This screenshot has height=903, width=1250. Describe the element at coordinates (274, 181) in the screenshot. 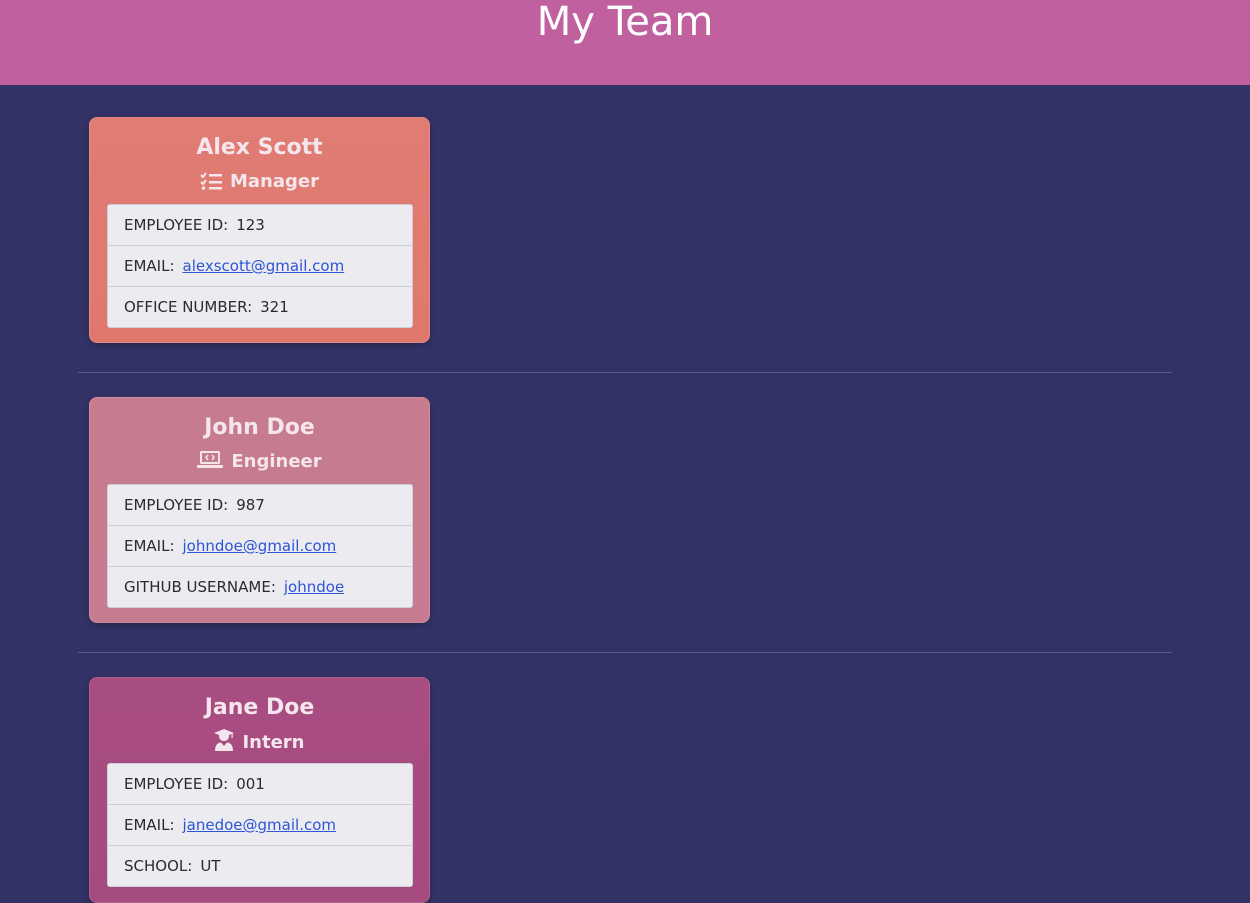

I see `role-label: Manager` at that location.